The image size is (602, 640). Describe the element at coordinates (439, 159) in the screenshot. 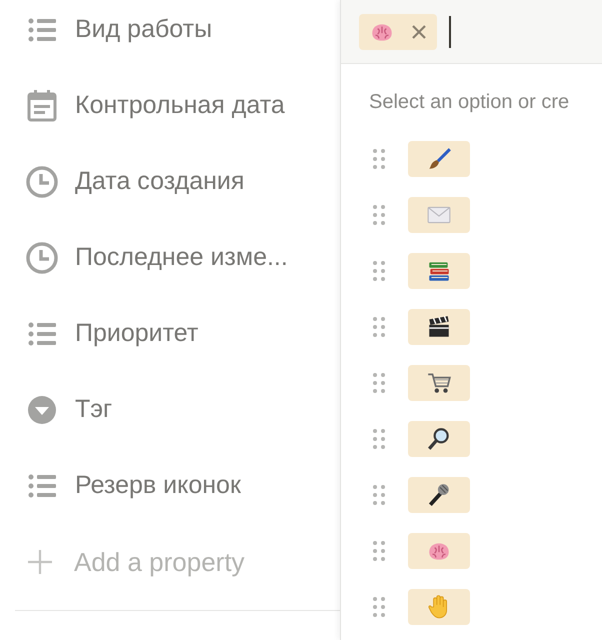

I see `paintbrush-icon` at that location.